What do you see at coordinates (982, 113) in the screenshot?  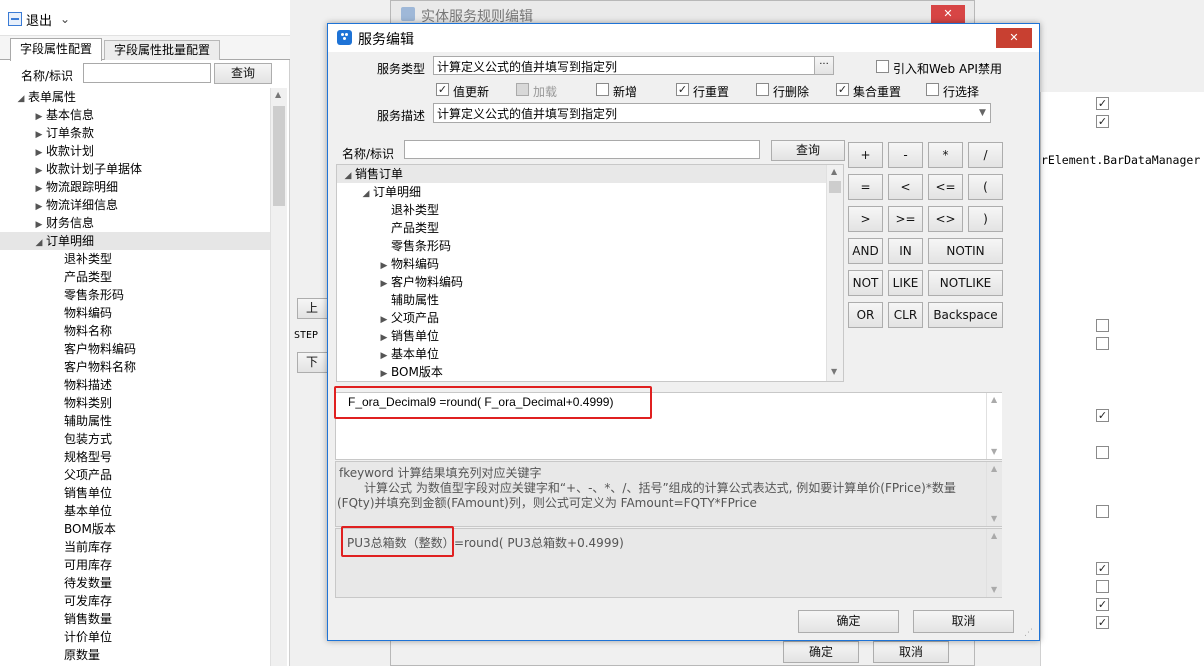 I see `description-dropdown-arrow: ▼` at bounding box center [982, 113].